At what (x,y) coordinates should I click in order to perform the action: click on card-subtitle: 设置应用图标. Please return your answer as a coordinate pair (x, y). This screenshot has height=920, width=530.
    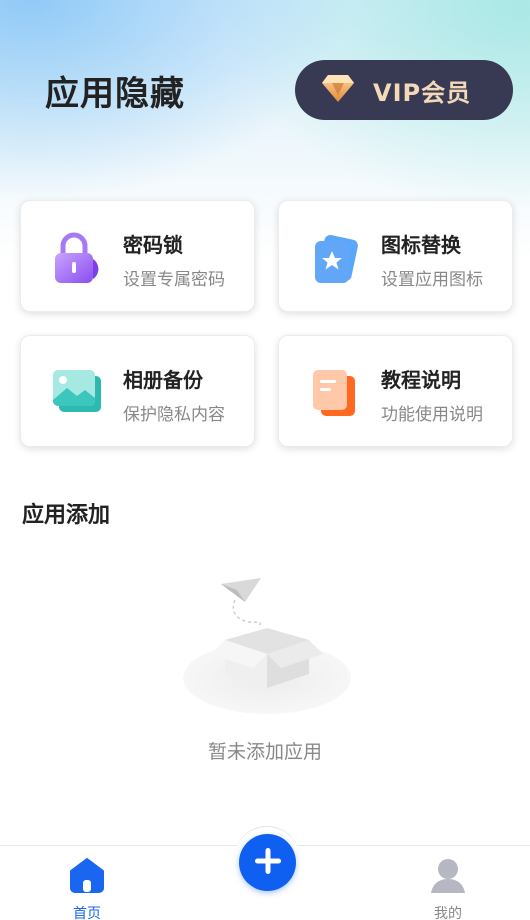
    Looking at the image, I should click on (432, 280).